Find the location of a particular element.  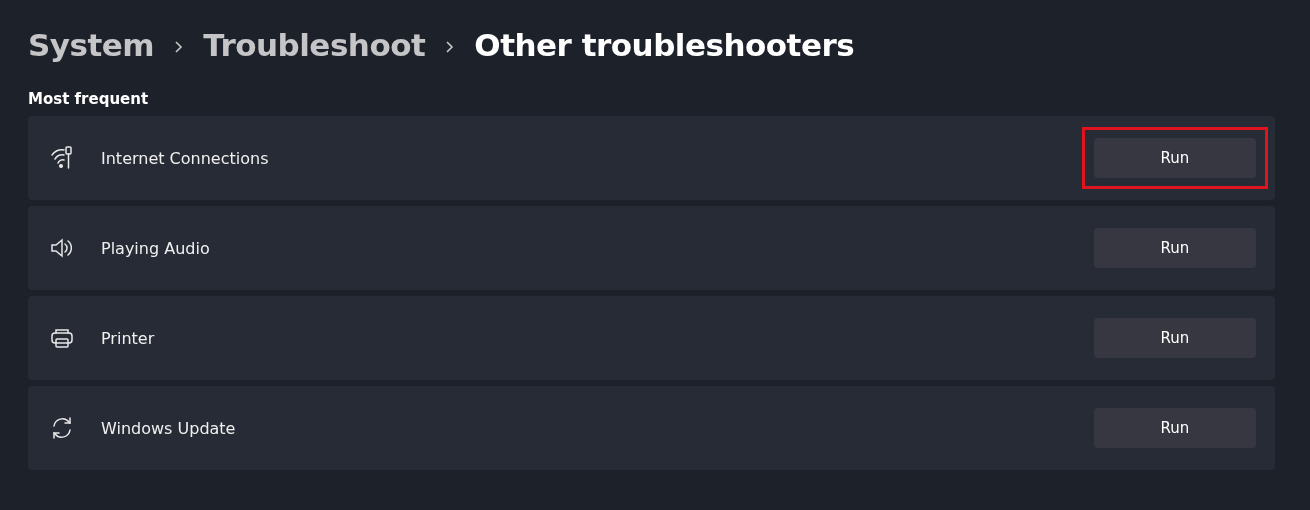

troubleshooter-name: Printer is located at coordinates (128, 338).